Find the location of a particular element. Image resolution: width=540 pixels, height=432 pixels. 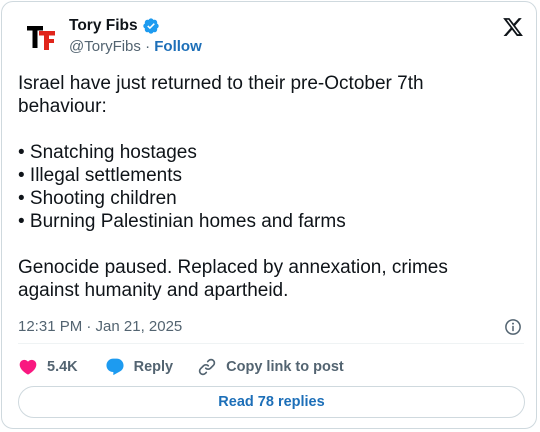

tweet-bullet: • Illegal settlements is located at coordinates (100, 175).